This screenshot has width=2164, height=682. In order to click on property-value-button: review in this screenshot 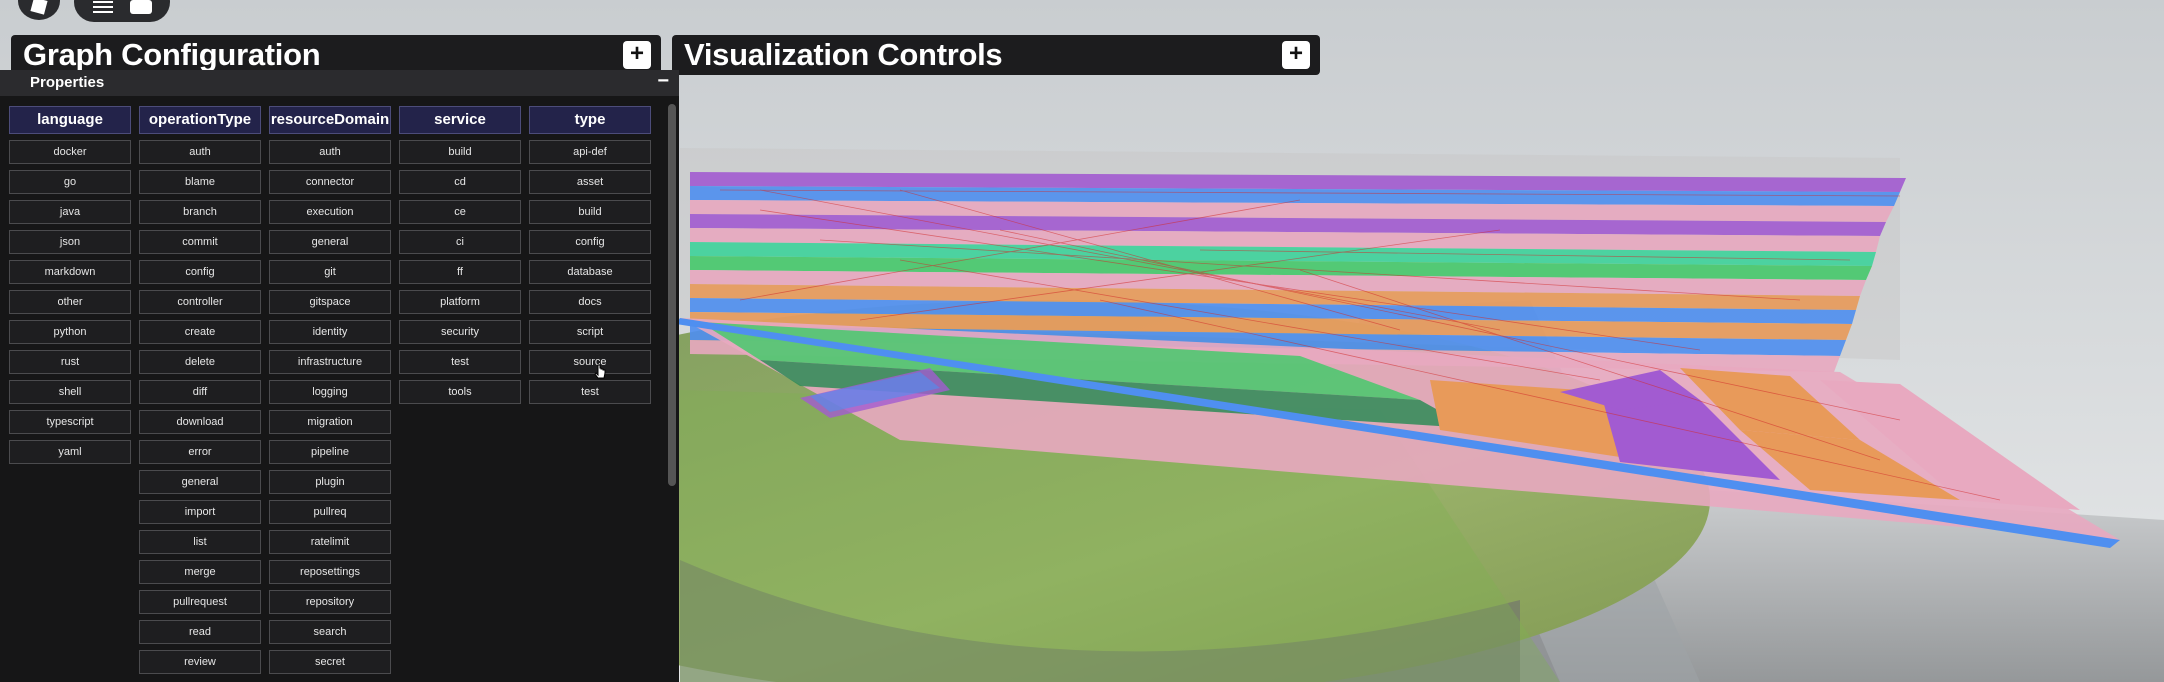, I will do `click(200, 662)`.